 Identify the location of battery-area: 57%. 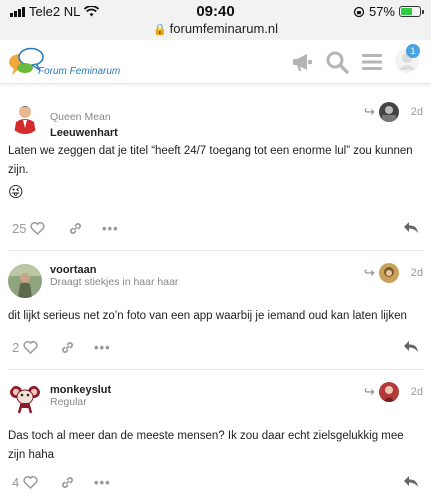
(388, 11).